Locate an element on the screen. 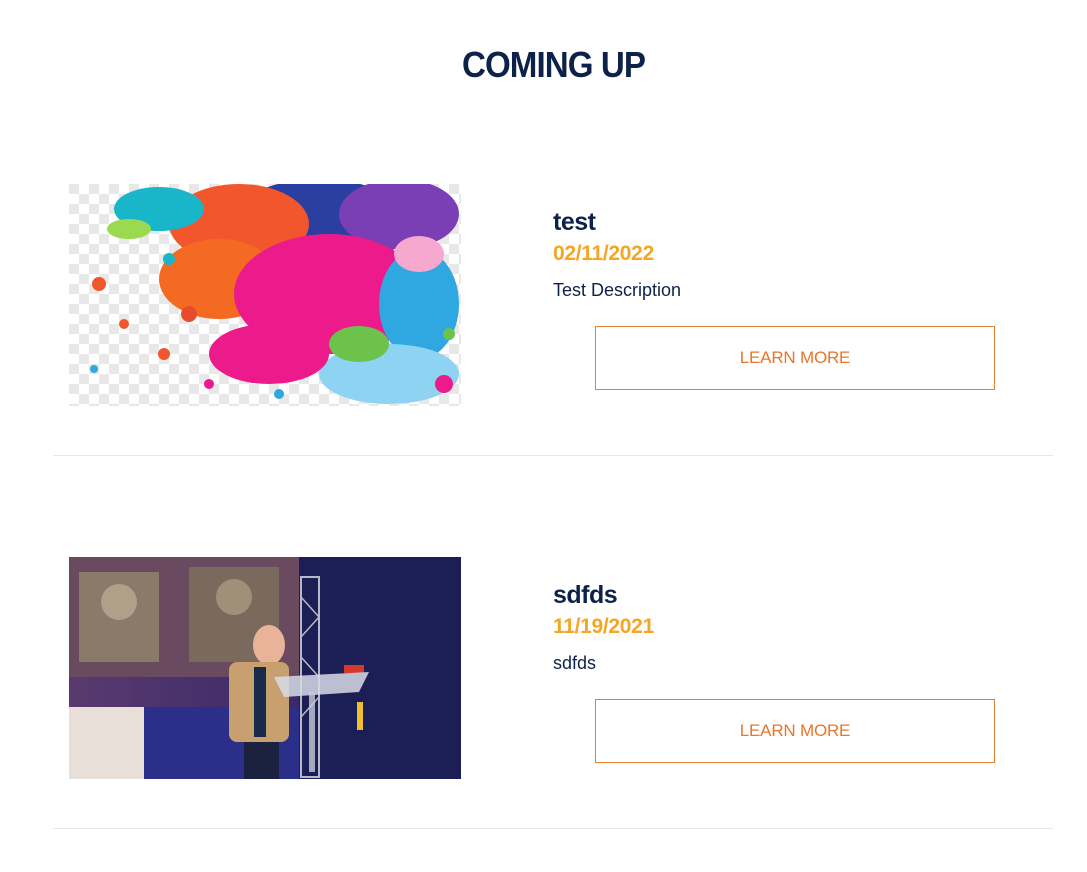 This screenshot has height=872, width=1087. event-description: sdfds is located at coordinates (575, 663).